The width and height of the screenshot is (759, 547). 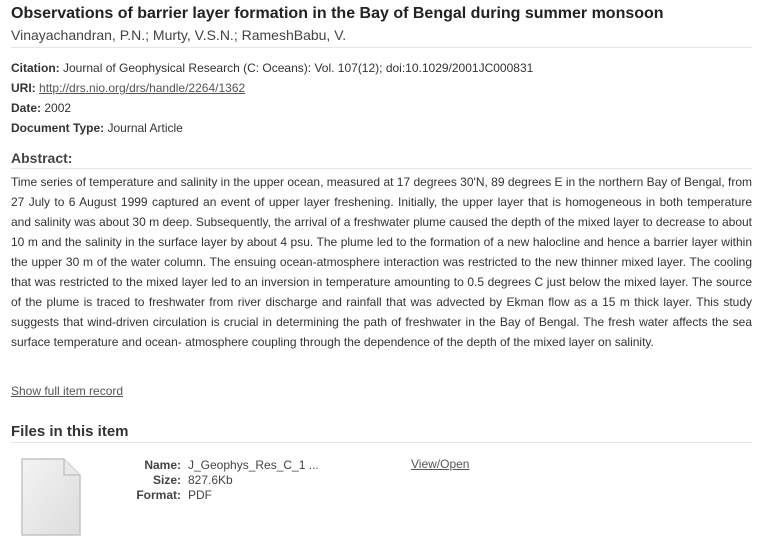 What do you see at coordinates (158, 495) in the screenshot?
I see `file-format-label: Format:` at bounding box center [158, 495].